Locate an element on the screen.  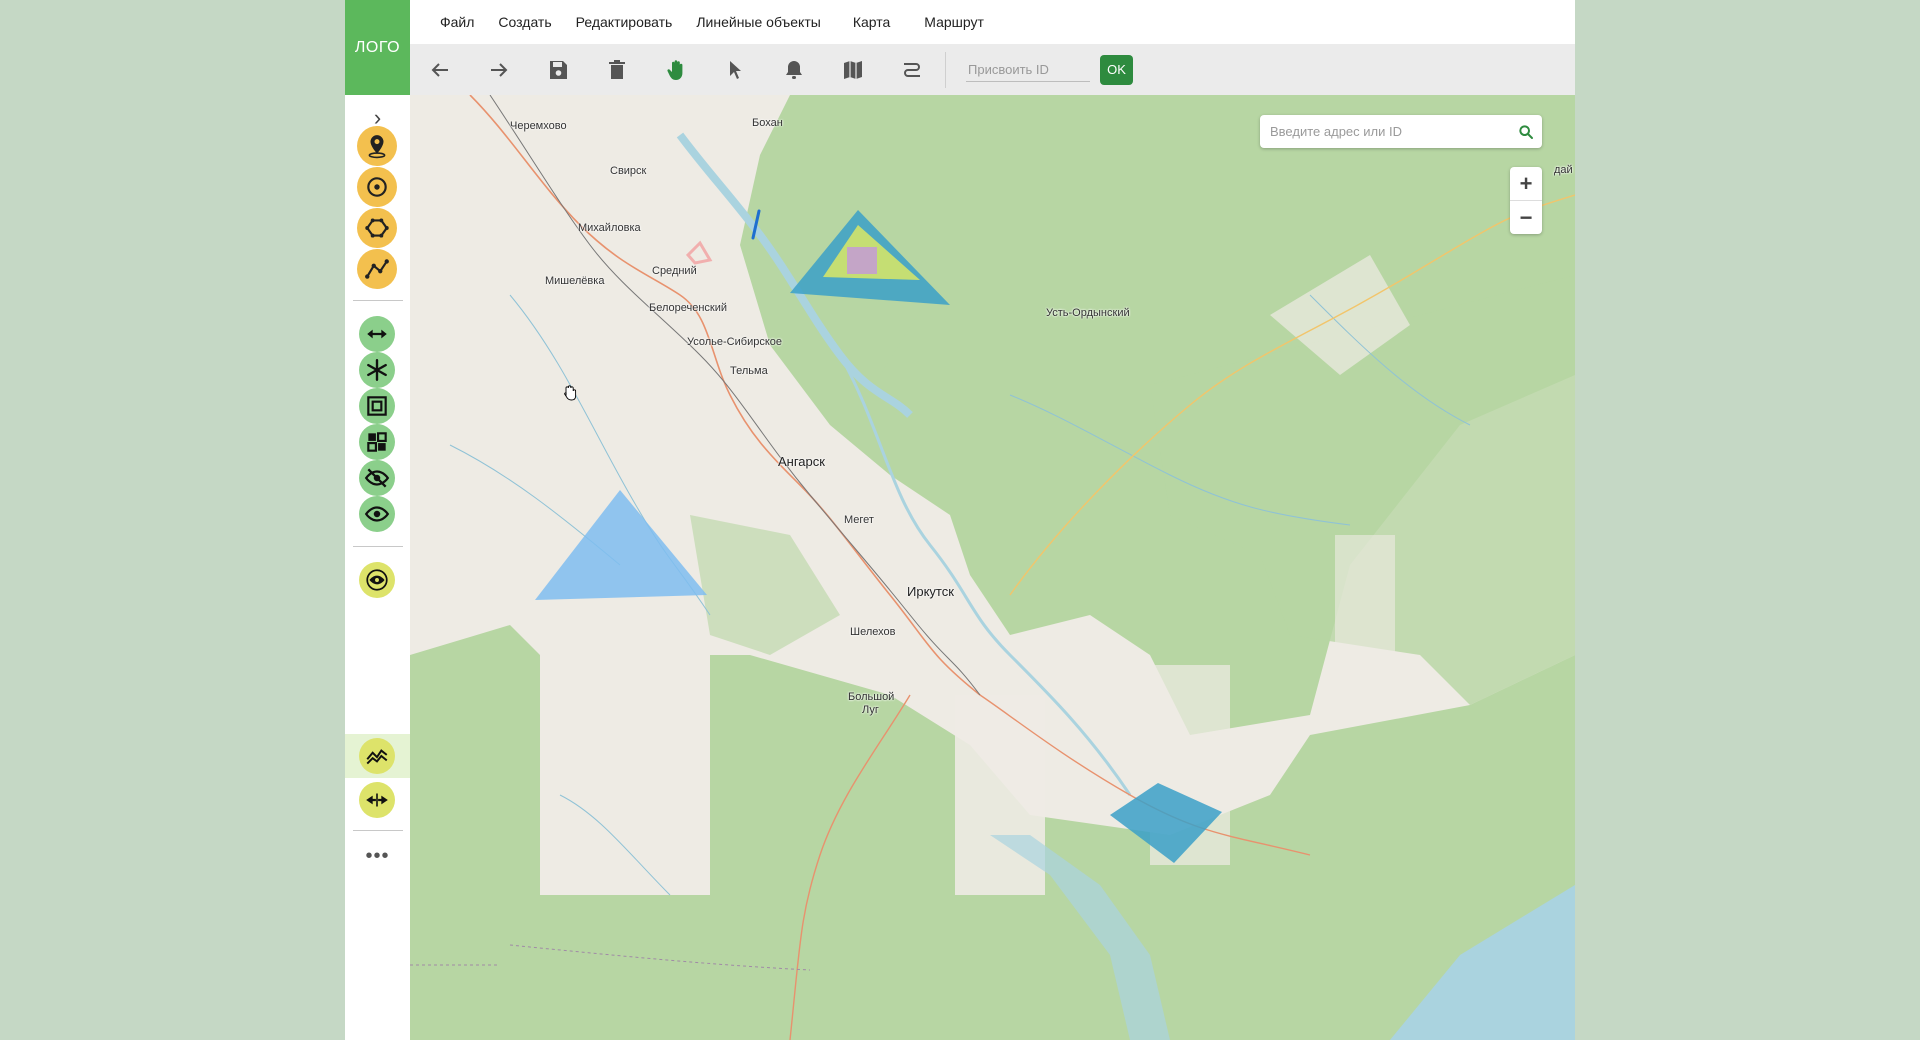
visibility-tool-button is located at coordinates (377, 580).